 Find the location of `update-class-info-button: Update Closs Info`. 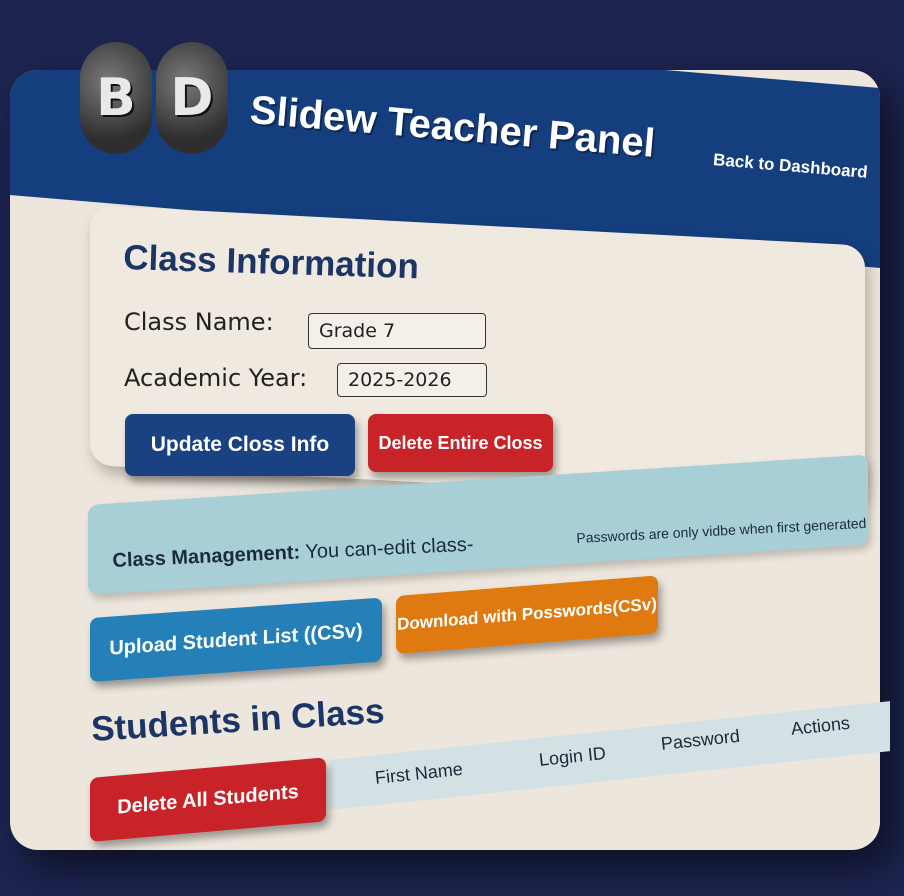

update-class-info-button: Update Closs Info is located at coordinates (240, 445).